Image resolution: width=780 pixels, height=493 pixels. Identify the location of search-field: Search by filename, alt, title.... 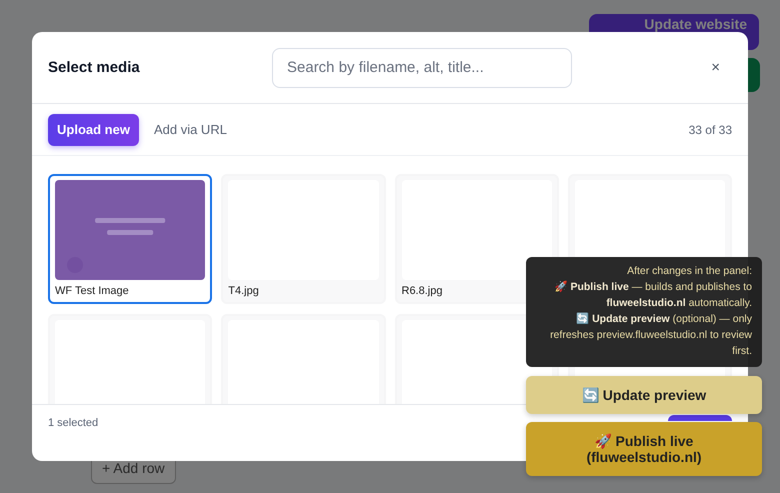
(422, 68).